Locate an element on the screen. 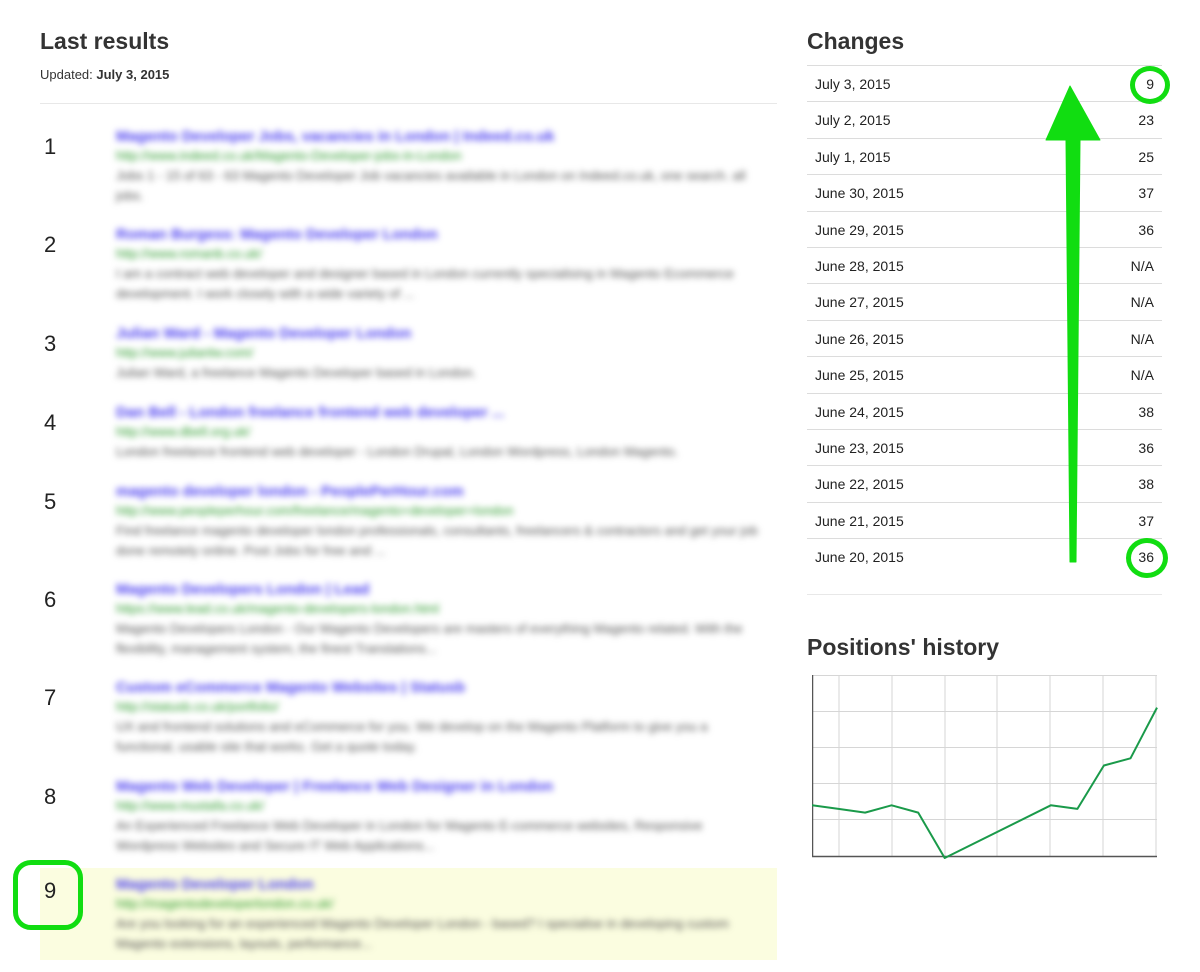 This screenshot has width=1200, height=972. change-date: June 27, 2015 is located at coordinates (859, 302).